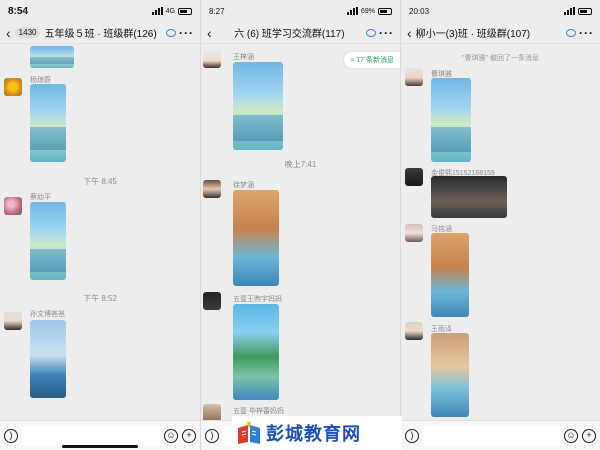 The width and height of the screenshot is (600, 450). What do you see at coordinates (313, 434) in the screenshot?
I see `watermark-text: 彭城教育网` at bounding box center [313, 434].